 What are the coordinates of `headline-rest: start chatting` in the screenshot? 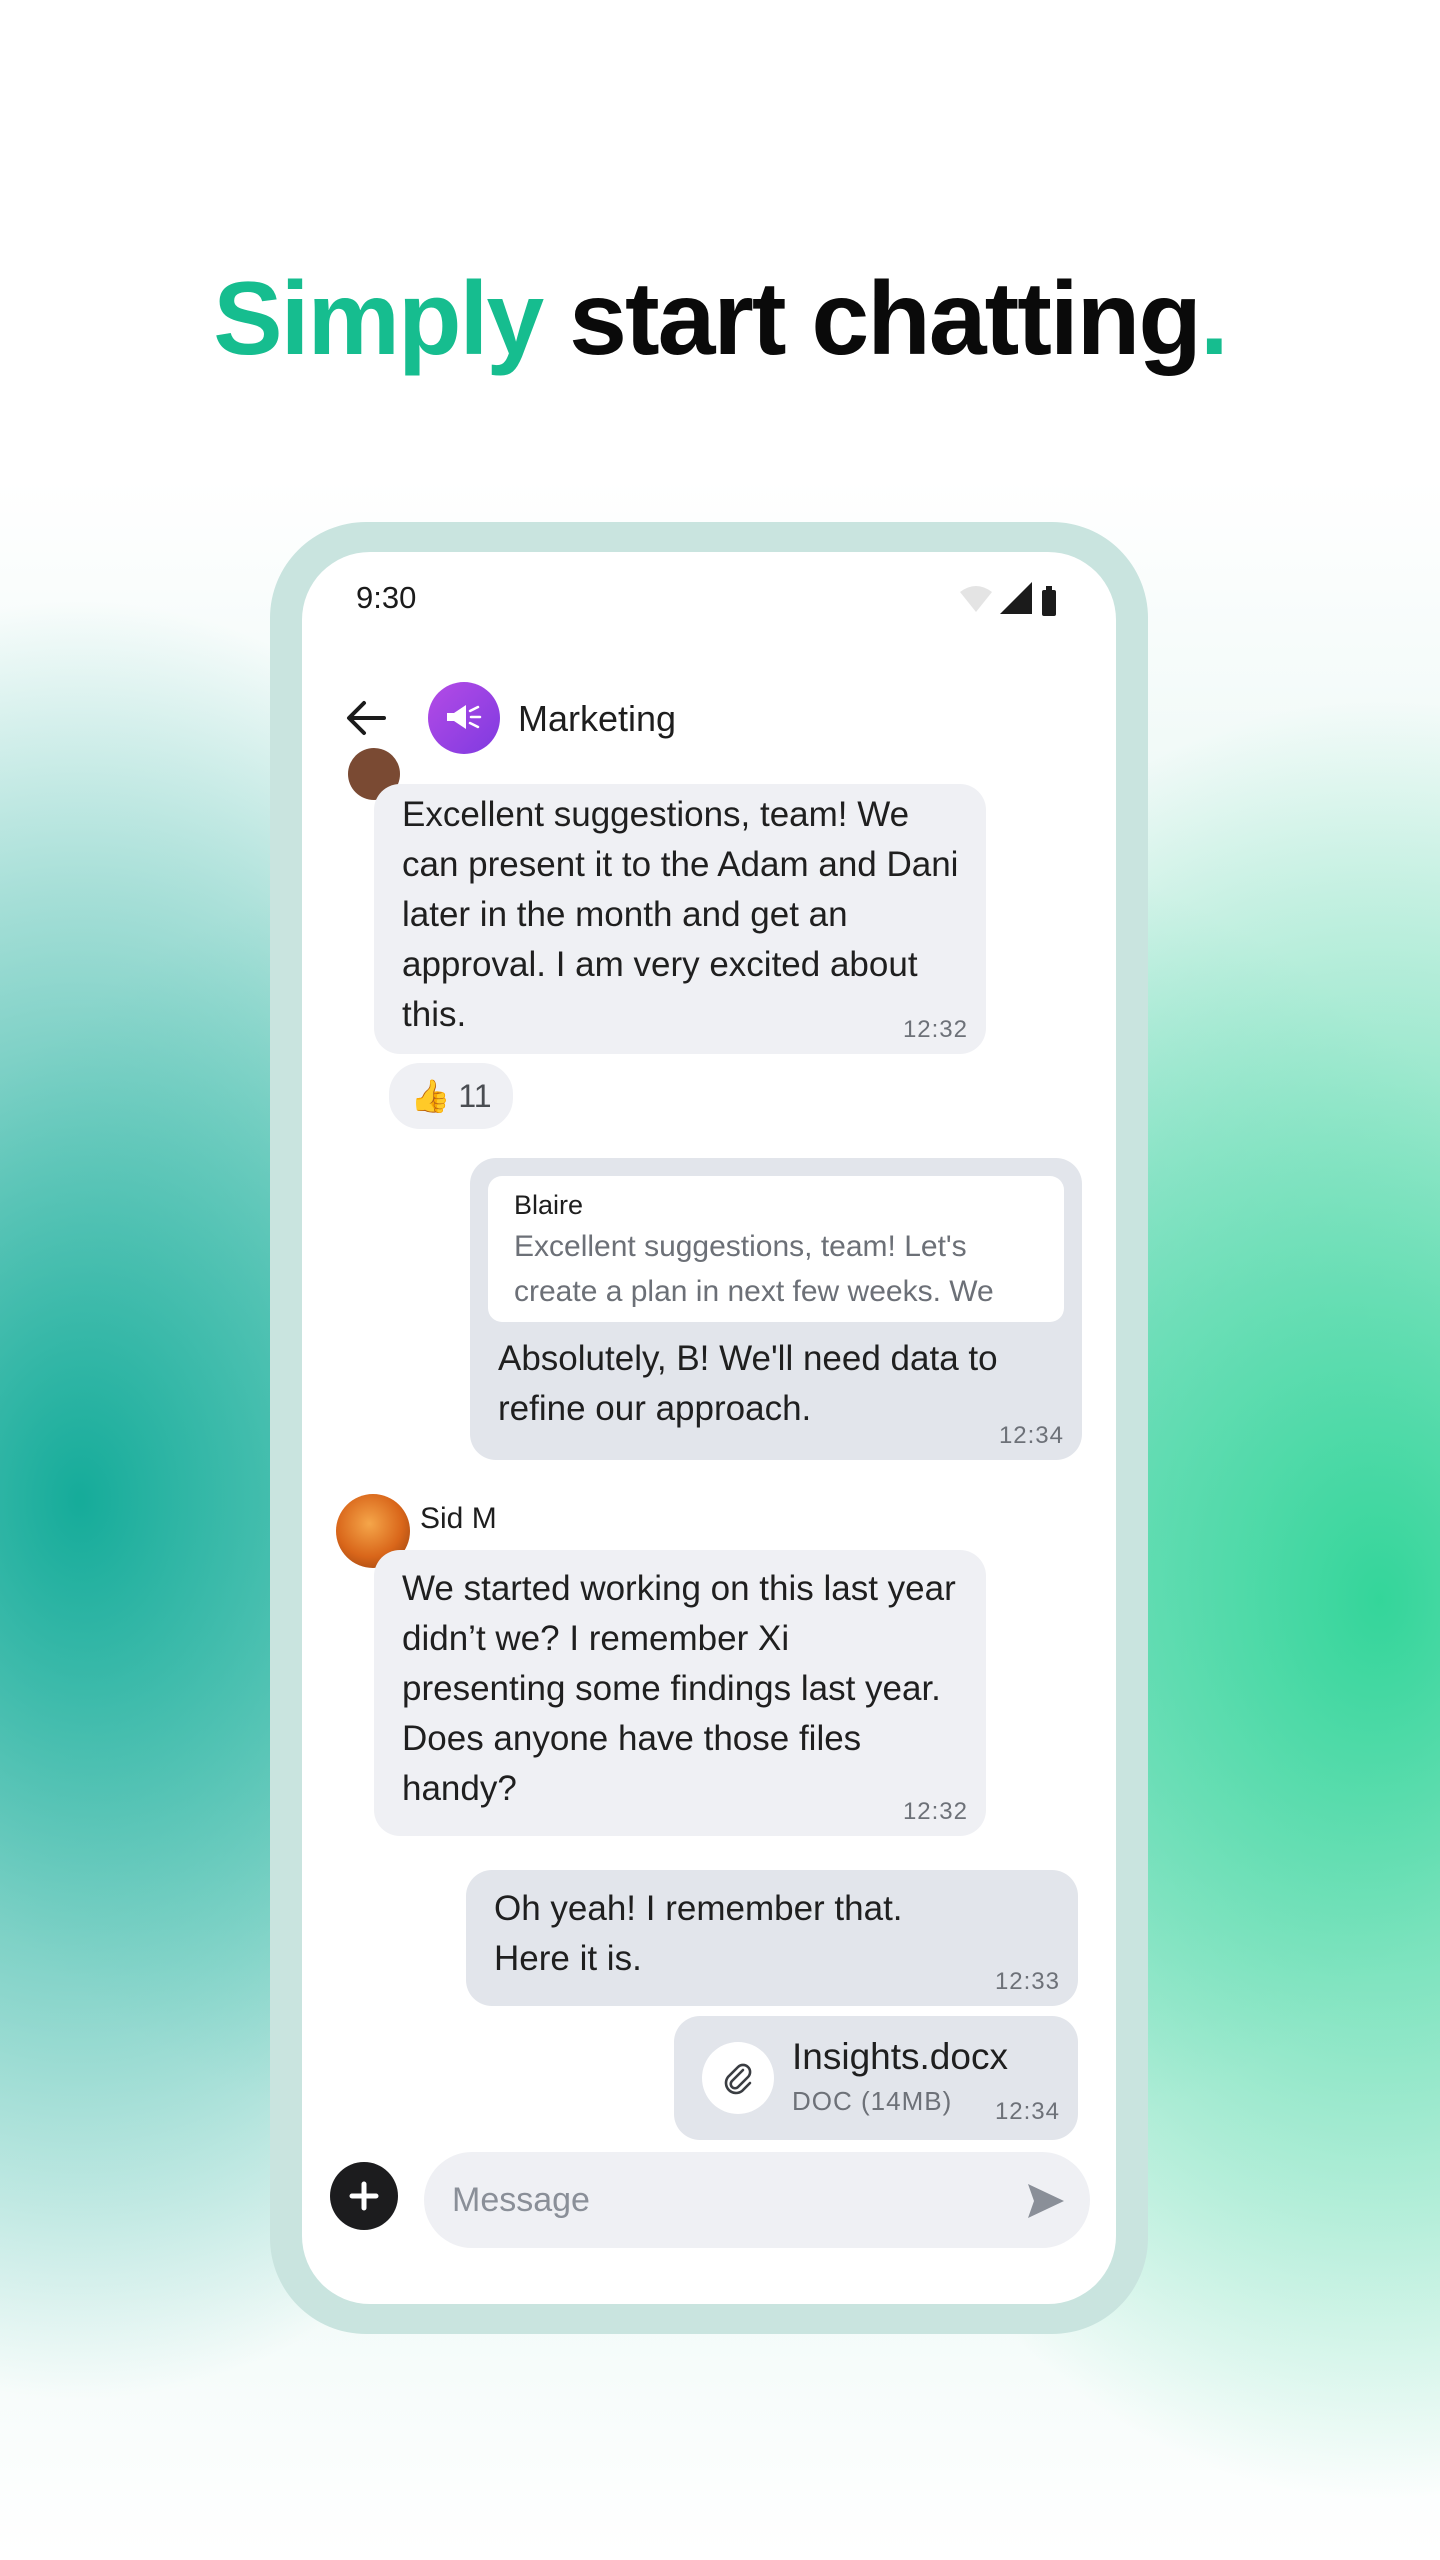 It's located at (872, 319).